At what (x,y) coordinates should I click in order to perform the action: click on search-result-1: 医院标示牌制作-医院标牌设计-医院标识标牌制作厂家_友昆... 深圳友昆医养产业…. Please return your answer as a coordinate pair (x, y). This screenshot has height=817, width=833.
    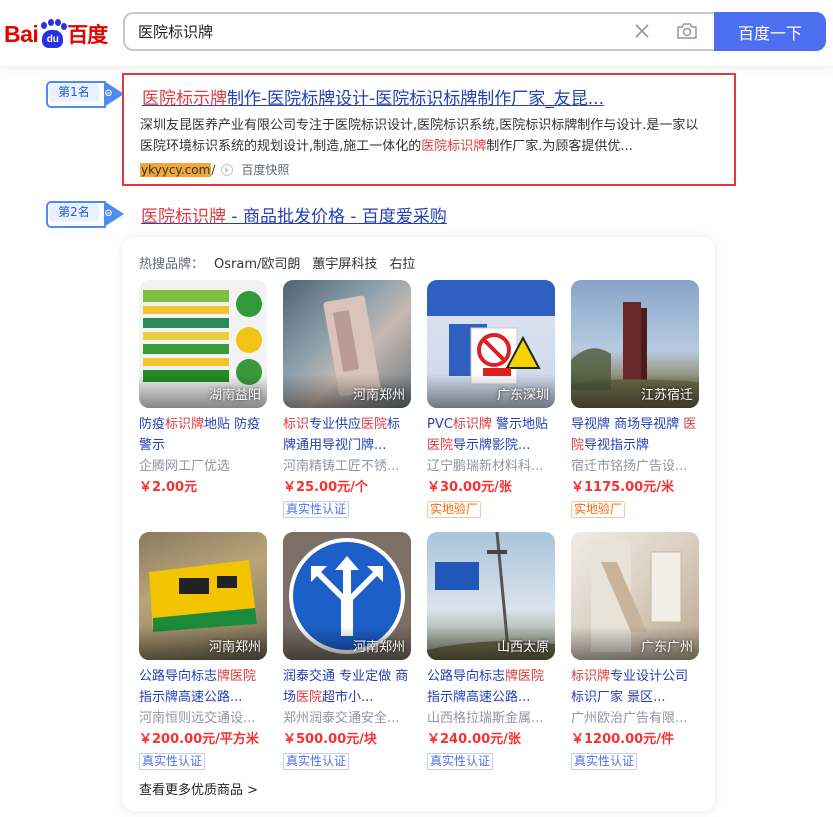
    Looking at the image, I should click on (429, 129).